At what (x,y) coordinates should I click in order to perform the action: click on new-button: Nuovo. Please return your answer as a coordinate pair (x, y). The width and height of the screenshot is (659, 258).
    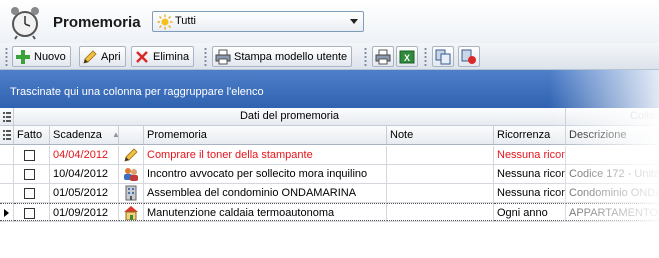
    Looking at the image, I should click on (41, 56).